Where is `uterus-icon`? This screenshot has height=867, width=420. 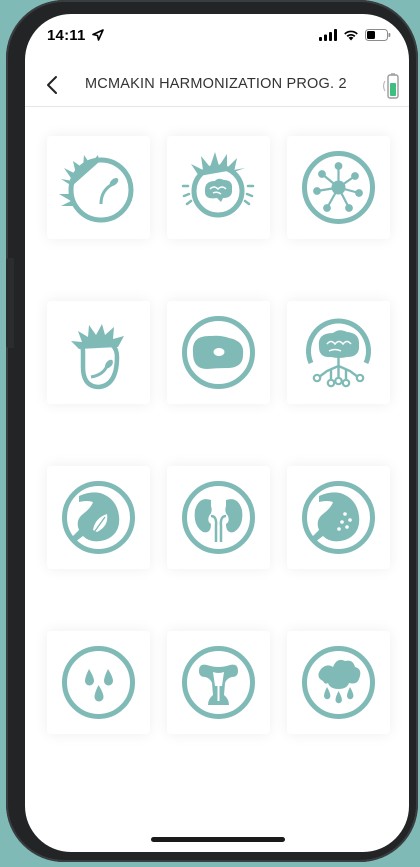 uterus-icon is located at coordinates (218, 682).